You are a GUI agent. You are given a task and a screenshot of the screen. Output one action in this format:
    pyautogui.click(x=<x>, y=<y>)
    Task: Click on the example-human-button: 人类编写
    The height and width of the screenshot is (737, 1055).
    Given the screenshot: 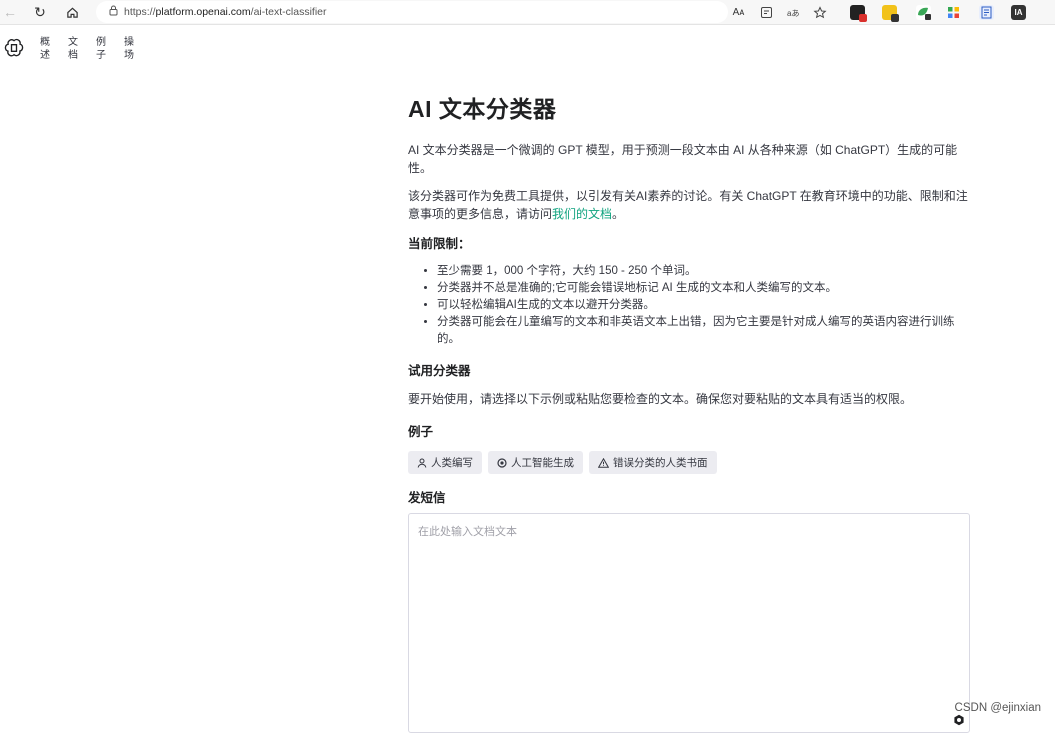 What is the action you would take?
    pyautogui.click(x=445, y=462)
    